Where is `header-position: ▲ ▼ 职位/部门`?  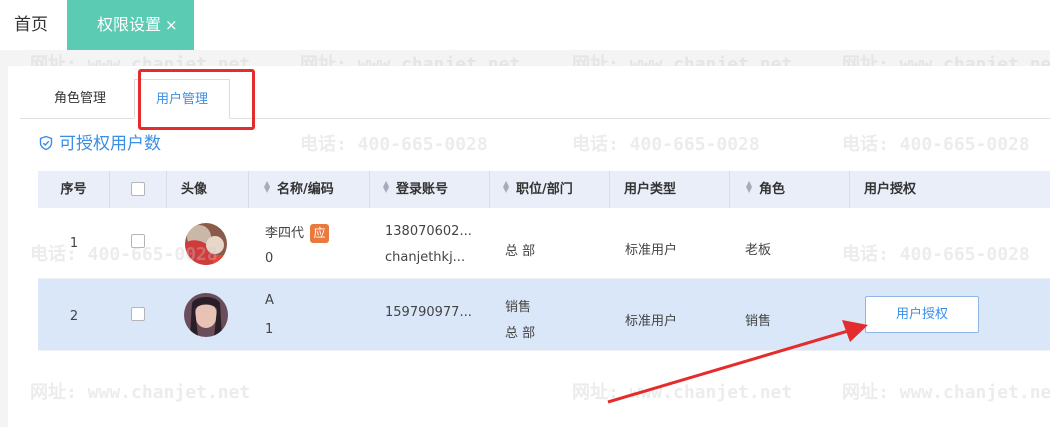
header-position: ▲ ▼ 职位/部门 is located at coordinates (550, 189).